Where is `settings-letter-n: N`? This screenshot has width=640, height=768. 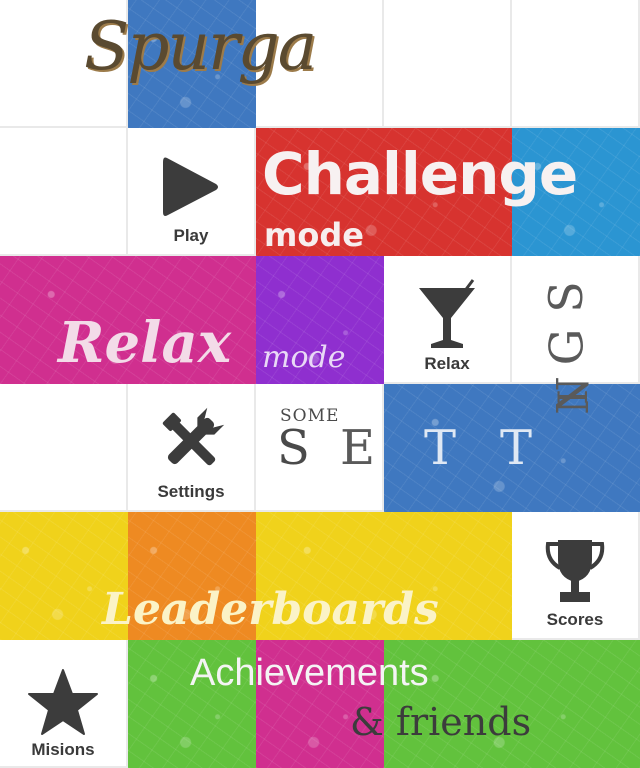 settings-letter-n: N is located at coordinates (573, 395).